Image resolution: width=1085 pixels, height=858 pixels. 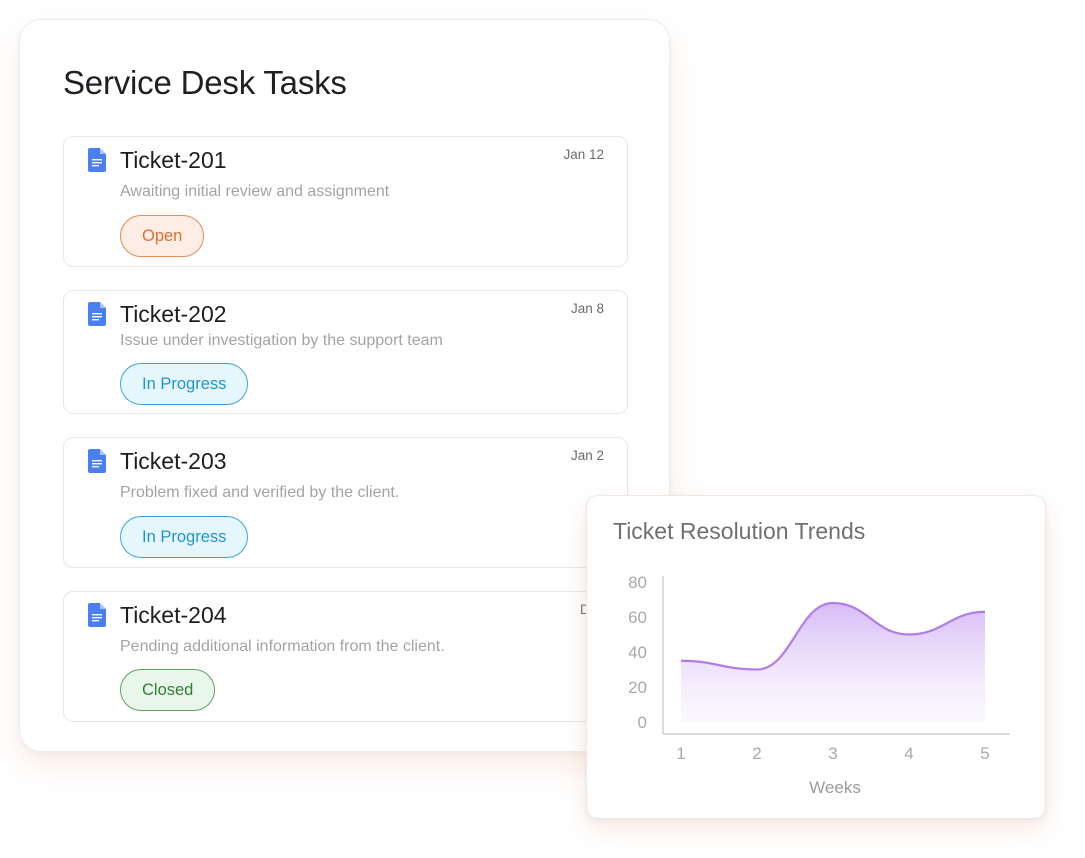 What do you see at coordinates (255, 191) in the screenshot?
I see `ticket-description: Awaiting initial review and assignment` at bounding box center [255, 191].